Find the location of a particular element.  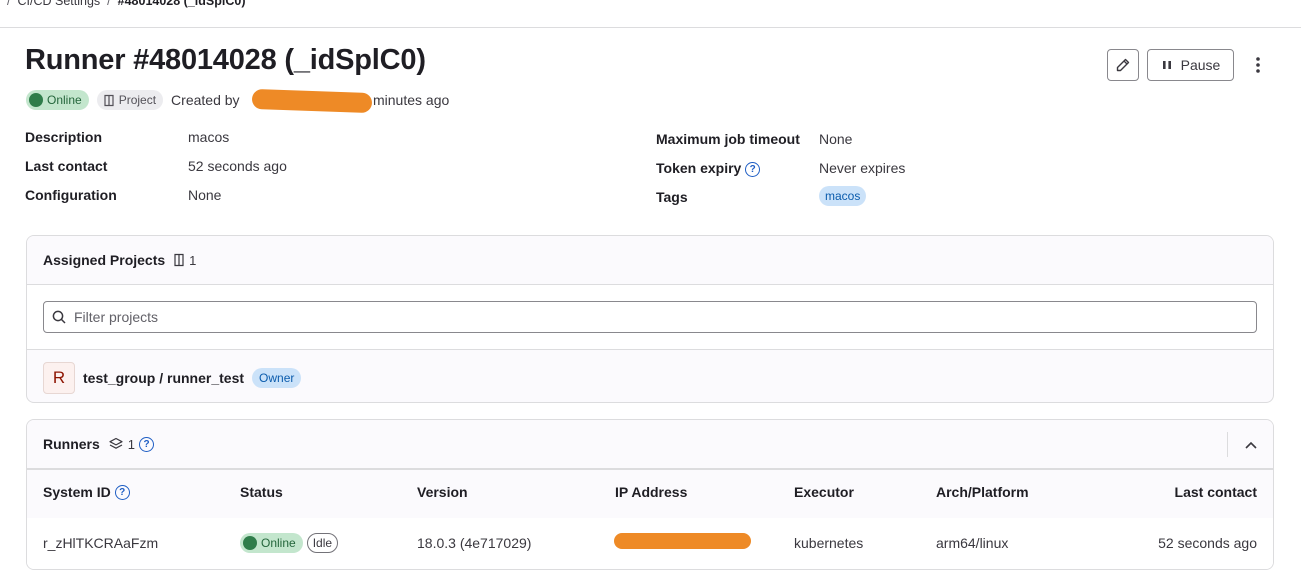

runner-count: 1 ? is located at coordinates (131, 444).